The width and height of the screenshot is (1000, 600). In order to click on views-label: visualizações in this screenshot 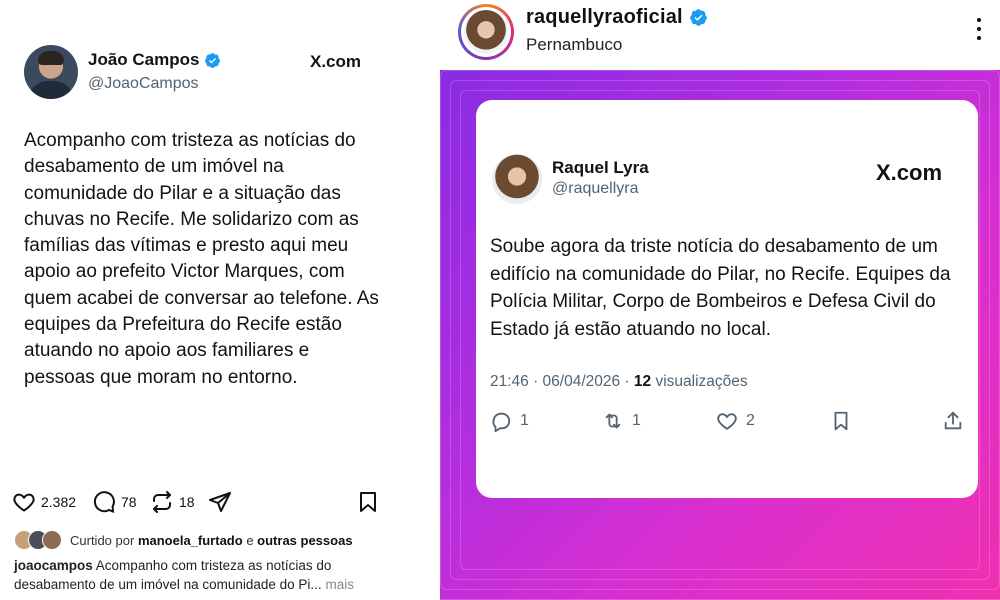, I will do `click(701, 381)`.